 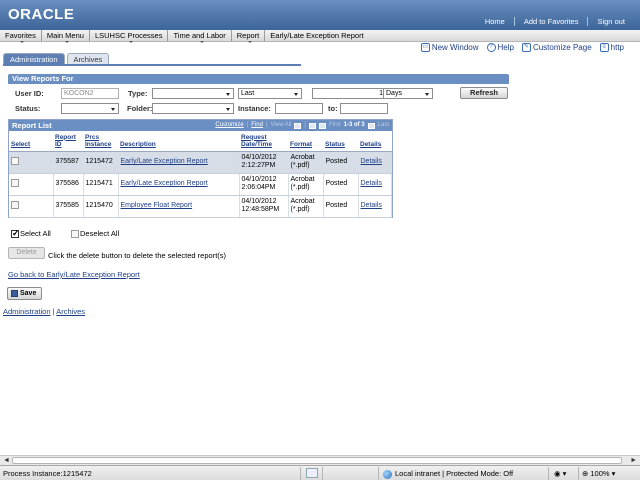 I want to click on add-to-favorites-link: Add to Favorites, so click(x=550, y=21).